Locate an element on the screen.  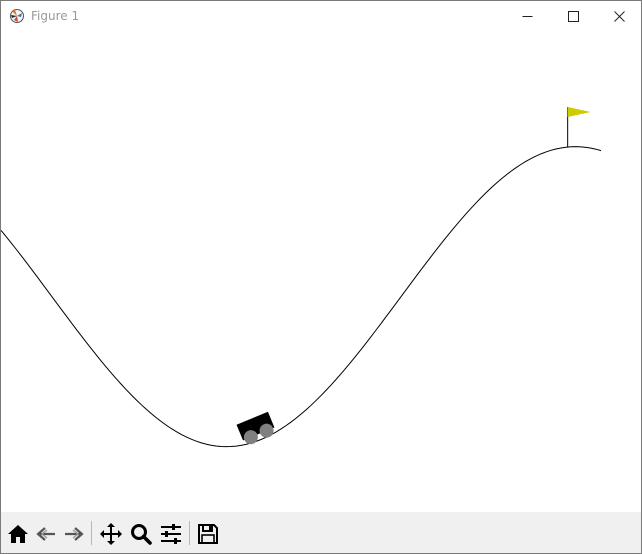
minimize-icon is located at coordinates (527, 16).